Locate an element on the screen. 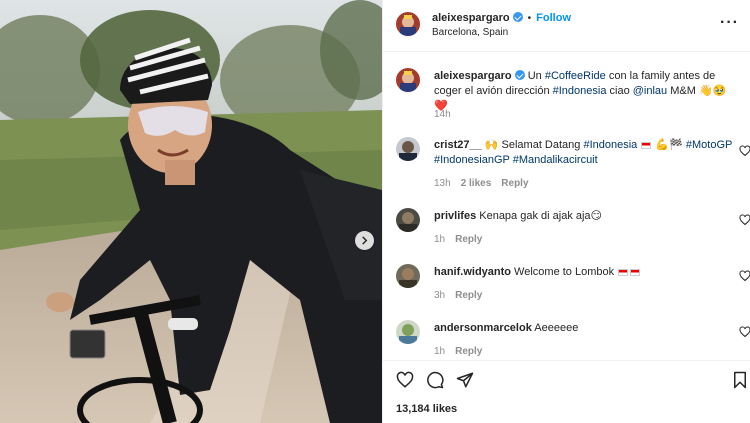 Image resolution: width=750 pixels, height=423 pixels. hashtag-link: #CoffeeRide is located at coordinates (575, 76).